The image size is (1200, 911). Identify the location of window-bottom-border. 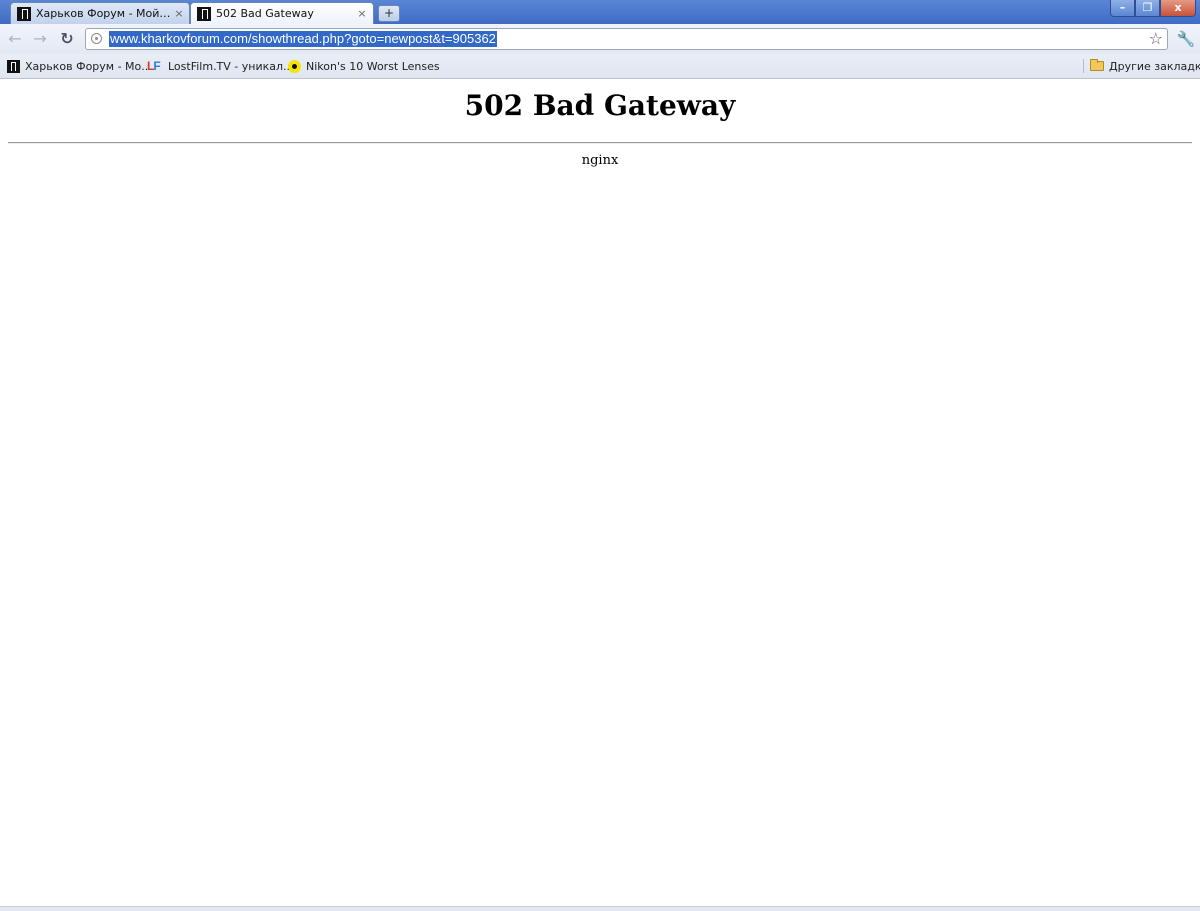
(600, 908).